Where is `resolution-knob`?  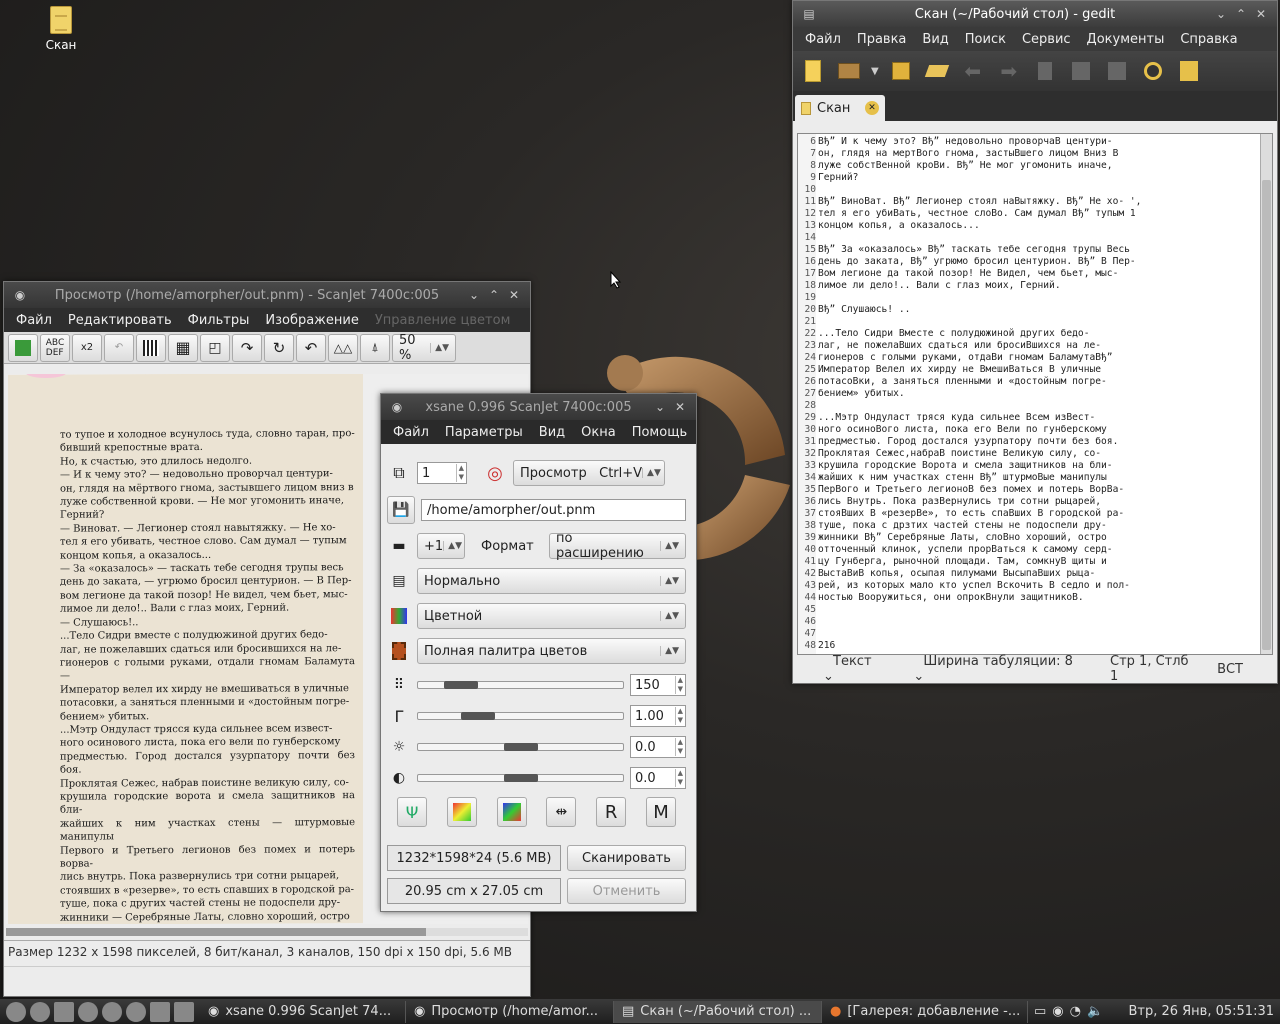 resolution-knob is located at coordinates (460, 685).